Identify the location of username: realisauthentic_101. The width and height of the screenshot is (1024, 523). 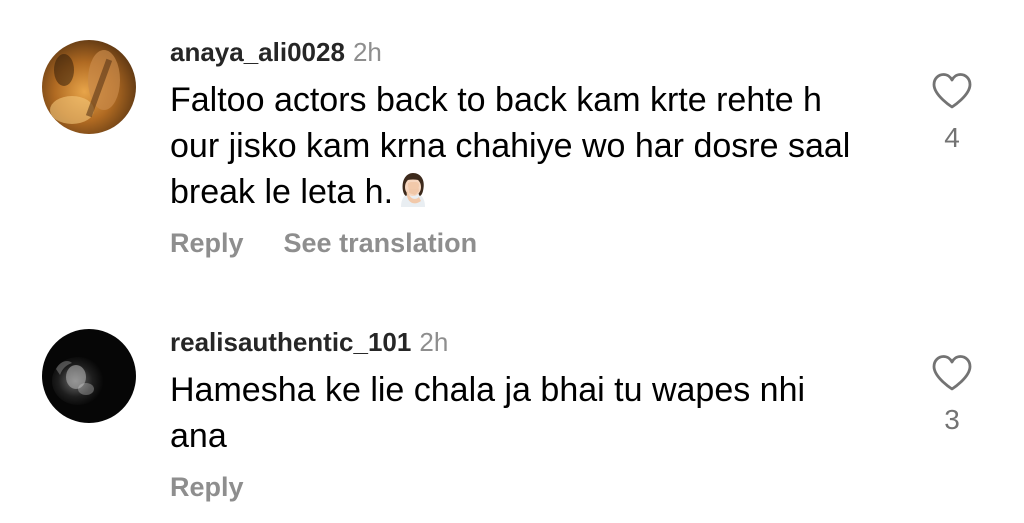
(290, 342).